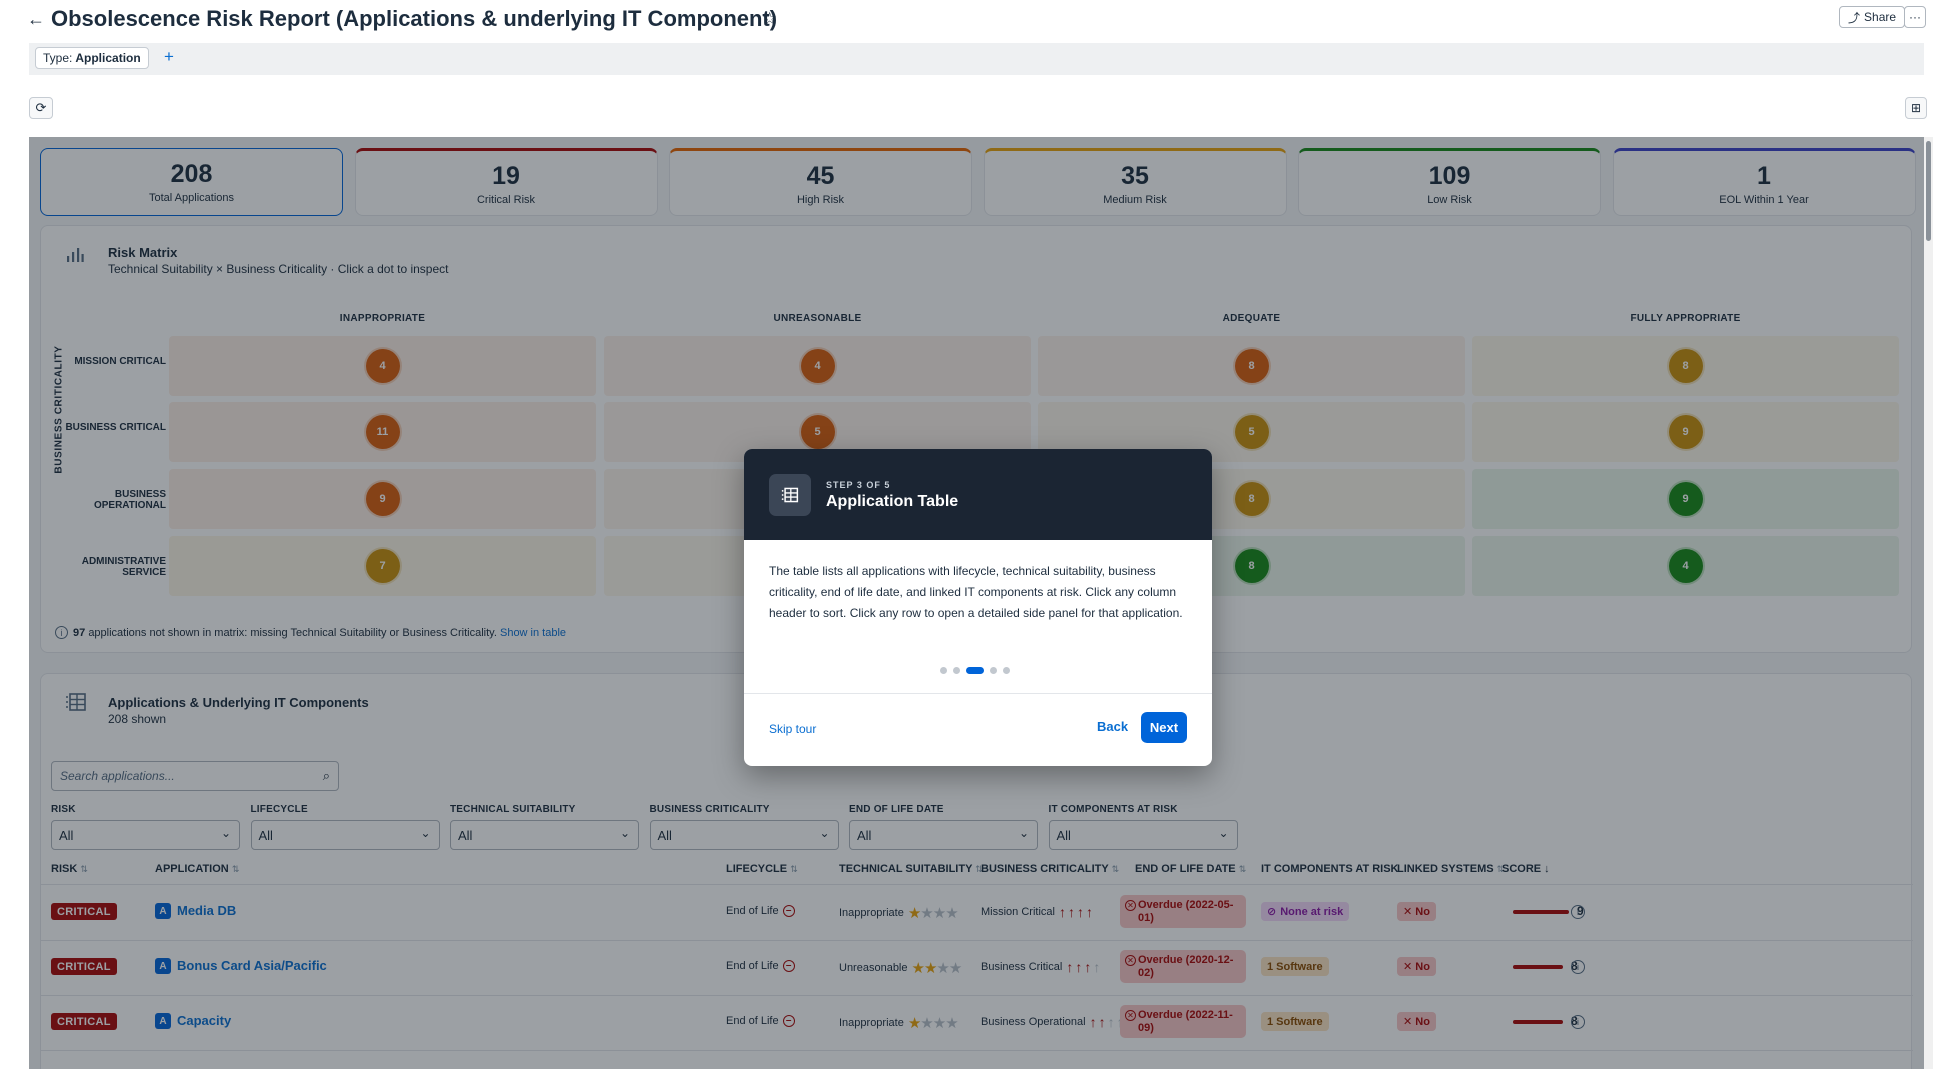  What do you see at coordinates (1880, 17) in the screenshot?
I see `share-label: Share` at bounding box center [1880, 17].